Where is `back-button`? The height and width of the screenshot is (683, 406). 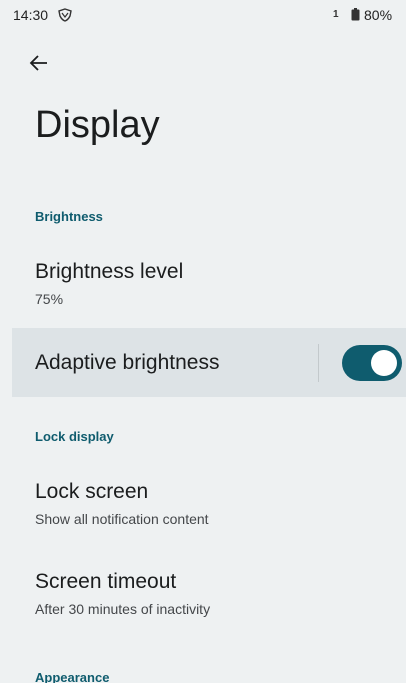
back-button is located at coordinates (39, 63).